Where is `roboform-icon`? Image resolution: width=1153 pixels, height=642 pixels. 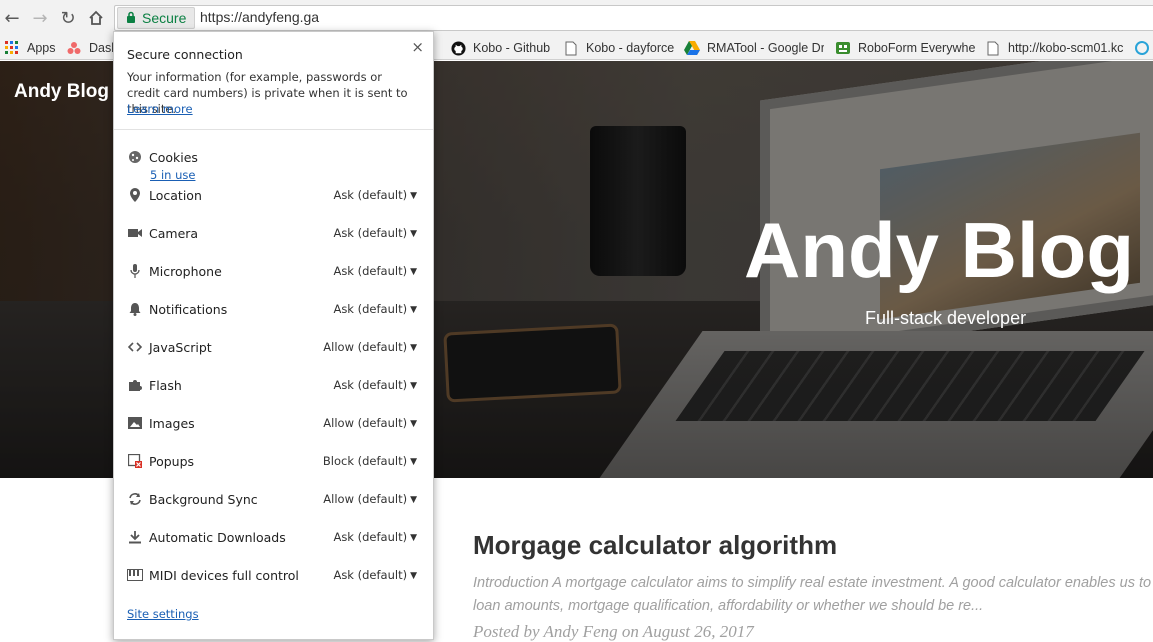 roboform-icon is located at coordinates (843, 48).